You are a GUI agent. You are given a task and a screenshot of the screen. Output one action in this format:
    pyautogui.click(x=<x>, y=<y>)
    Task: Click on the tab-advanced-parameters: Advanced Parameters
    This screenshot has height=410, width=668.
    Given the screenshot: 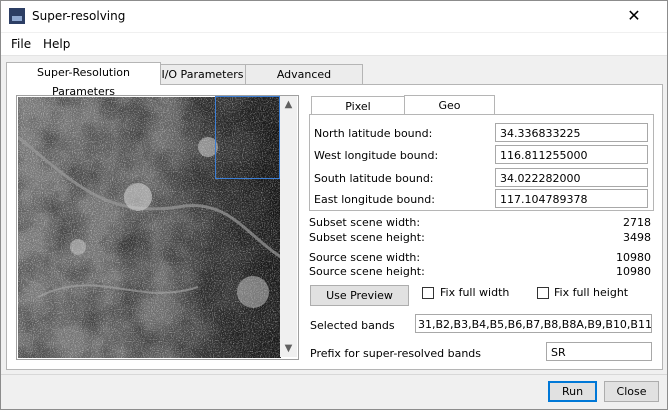 What is the action you would take?
    pyautogui.click(x=304, y=82)
    